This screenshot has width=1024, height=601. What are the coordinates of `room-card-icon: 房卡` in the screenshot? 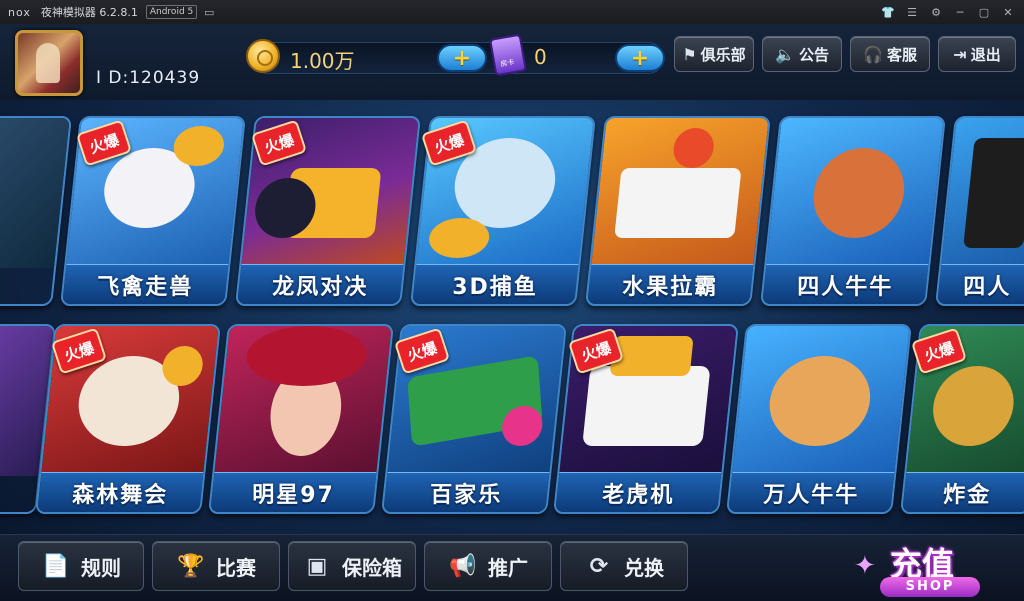 It's located at (508, 55).